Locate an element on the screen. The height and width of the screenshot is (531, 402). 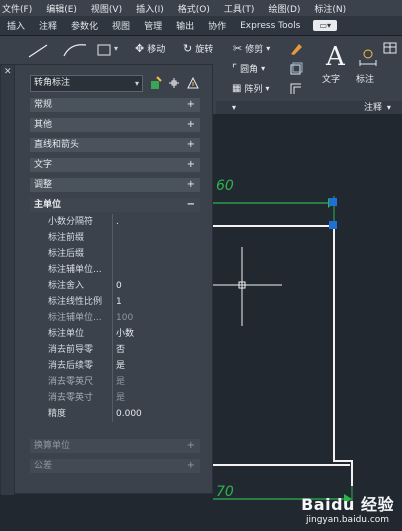
line-tool-icon is located at coordinates (38, 51).